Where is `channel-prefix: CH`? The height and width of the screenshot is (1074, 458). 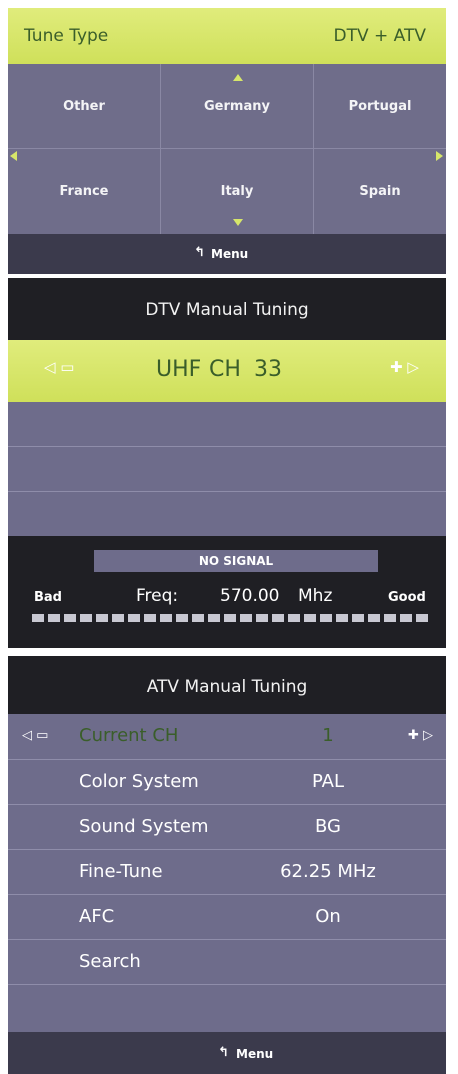 channel-prefix: CH is located at coordinates (225, 369).